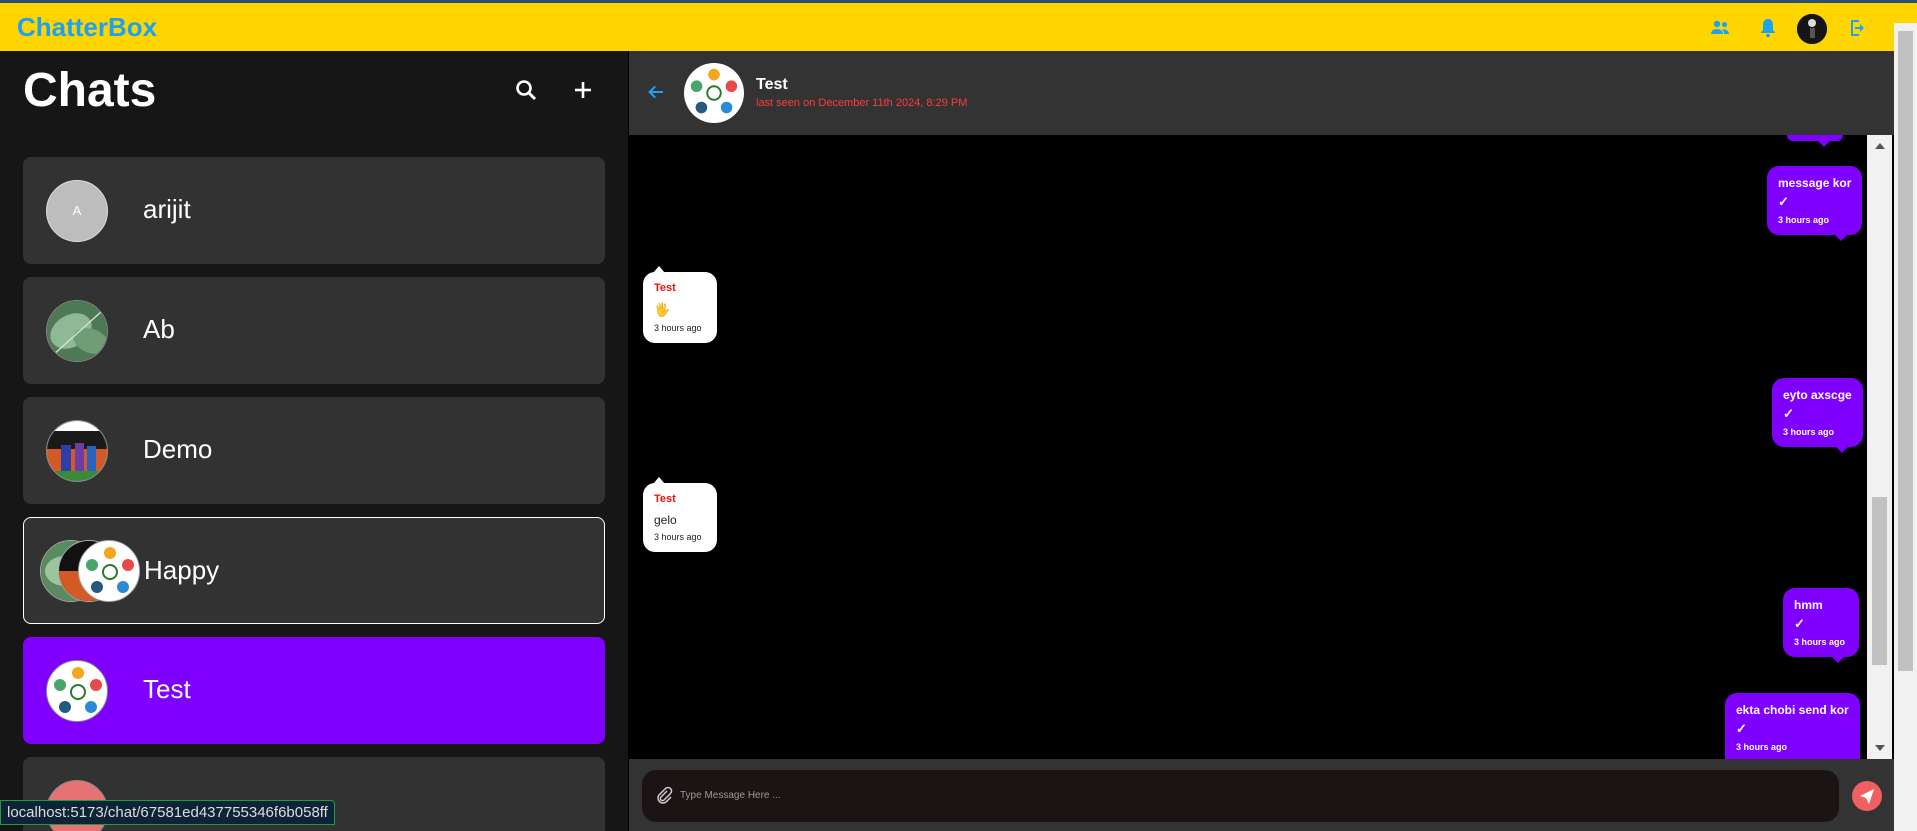 The height and width of the screenshot is (831, 1917). I want to click on chat-item-test: Test, so click(314, 690).